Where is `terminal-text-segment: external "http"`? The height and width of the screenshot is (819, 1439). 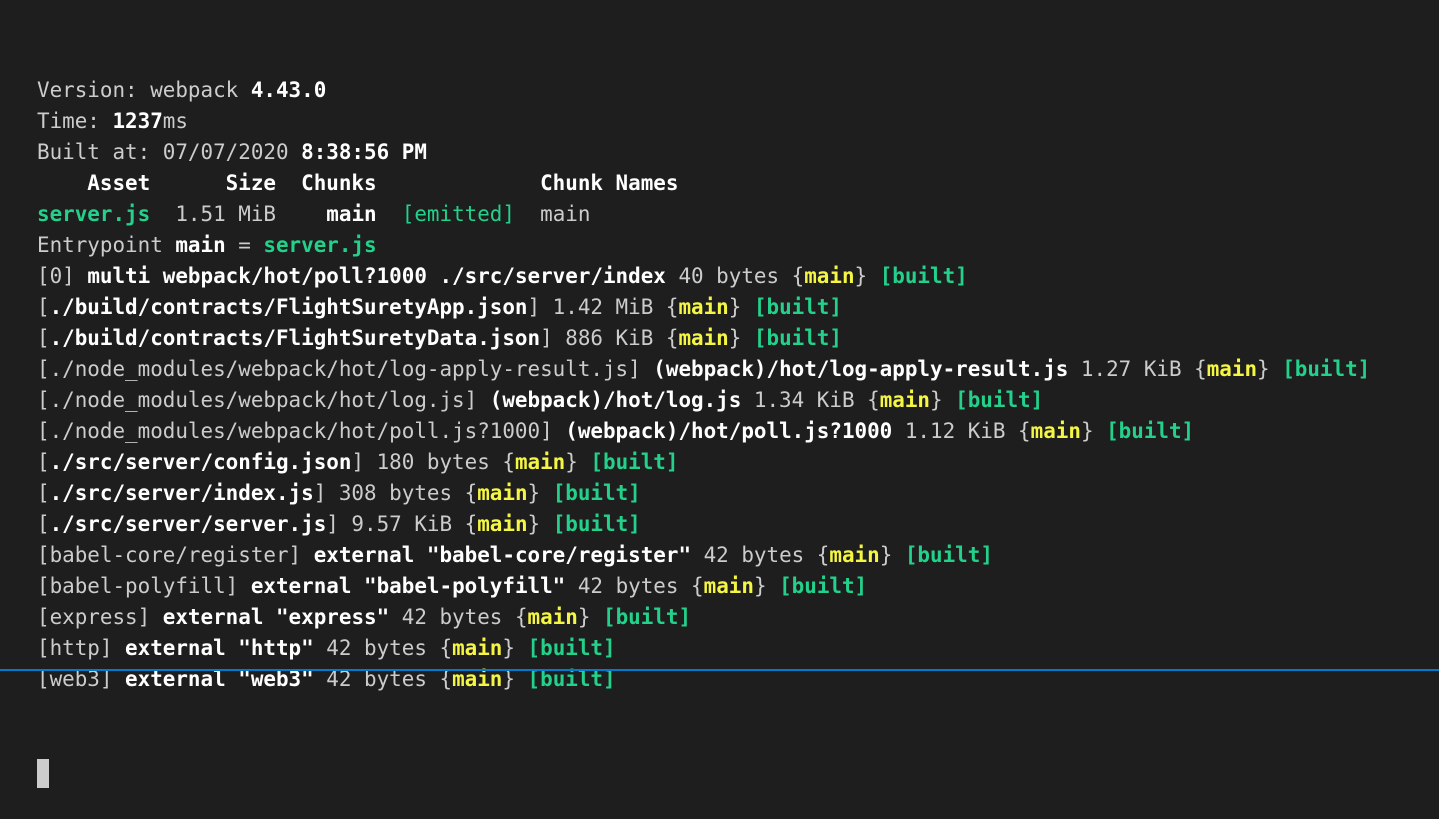 terminal-text-segment: external "http" is located at coordinates (219, 648).